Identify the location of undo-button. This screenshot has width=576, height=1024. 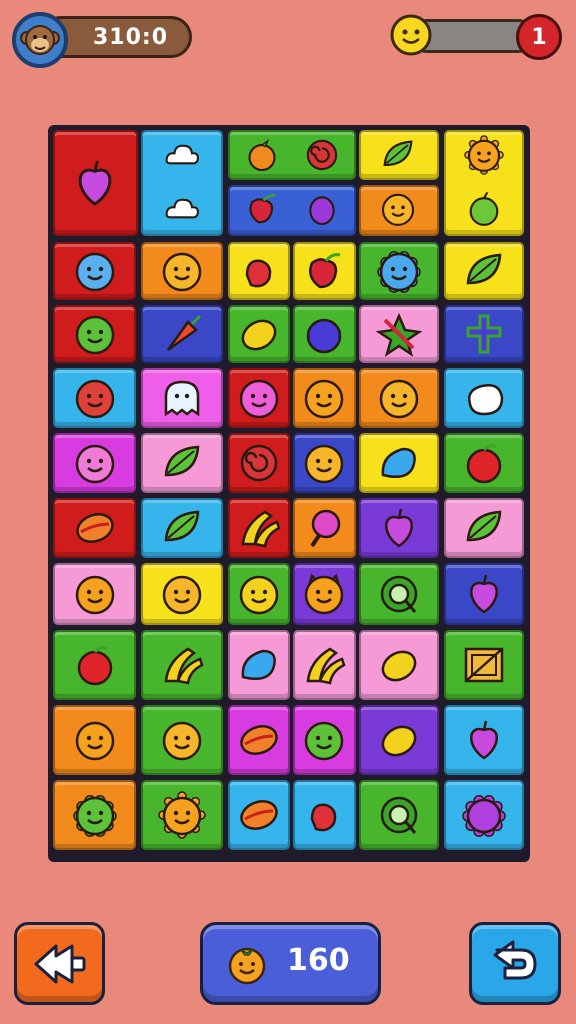
(515, 963).